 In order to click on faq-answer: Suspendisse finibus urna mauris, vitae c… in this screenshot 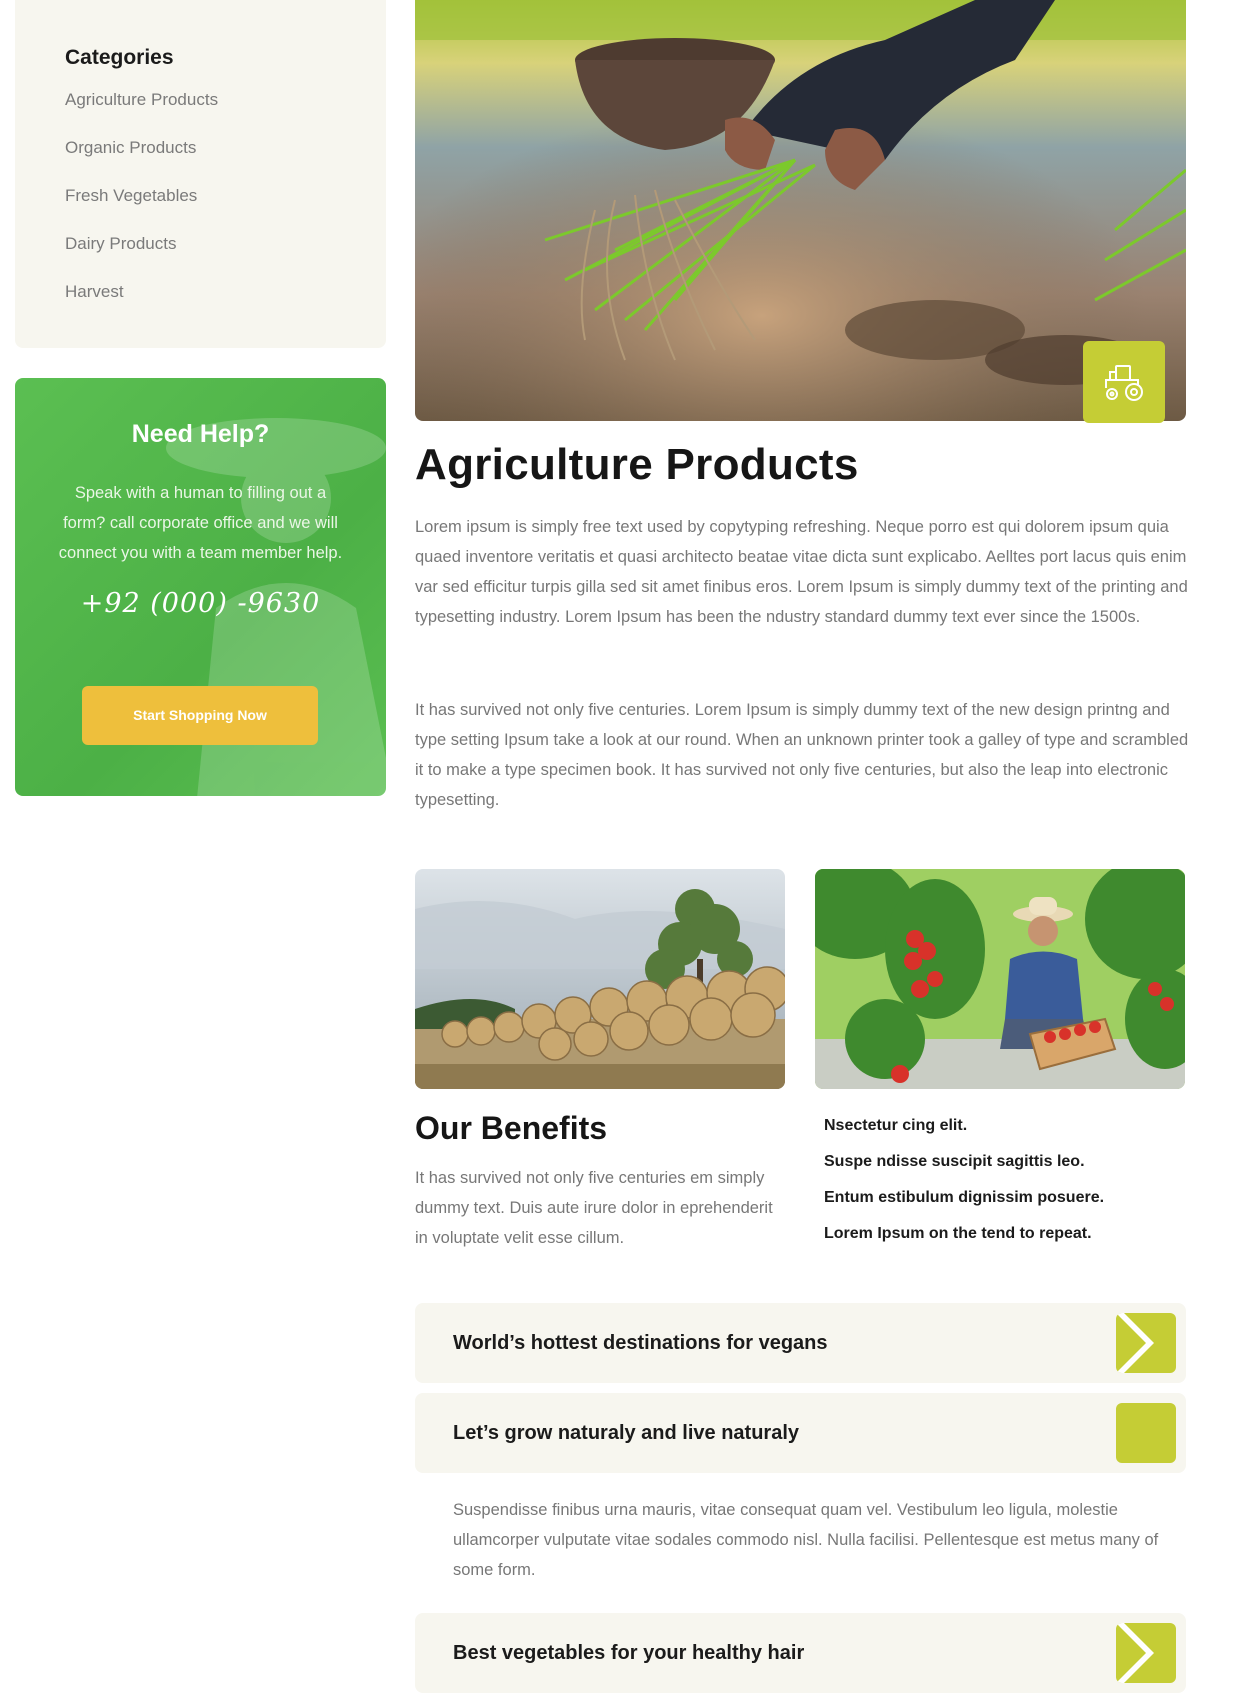, I will do `click(806, 1540)`.